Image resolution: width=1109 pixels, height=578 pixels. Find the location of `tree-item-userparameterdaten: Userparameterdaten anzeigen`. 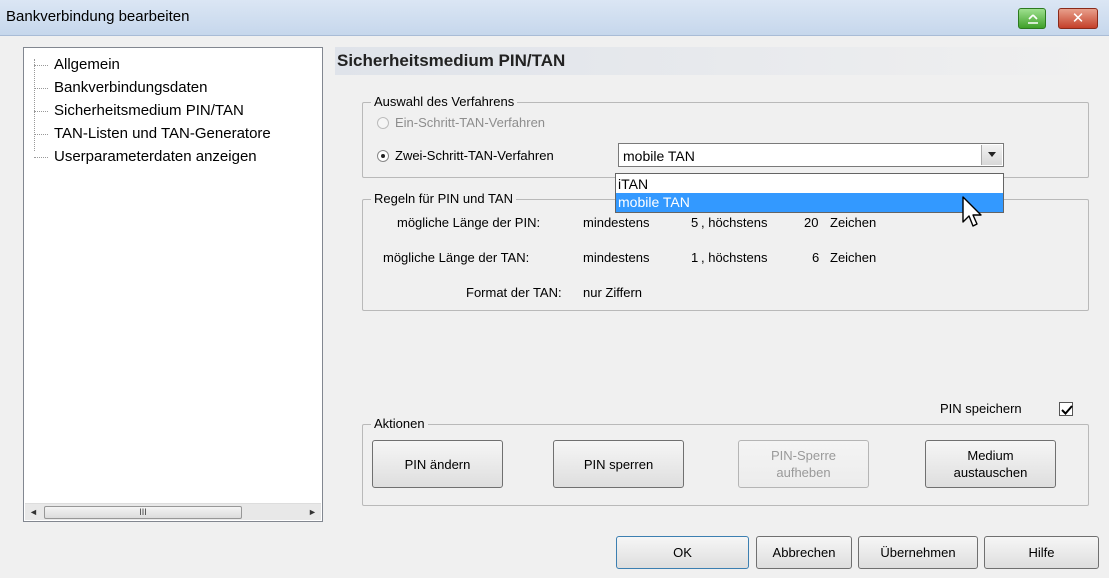

tree-item-userparameterdaten: Userparameterdaten anzeigen is located at coordinates (145, 158).